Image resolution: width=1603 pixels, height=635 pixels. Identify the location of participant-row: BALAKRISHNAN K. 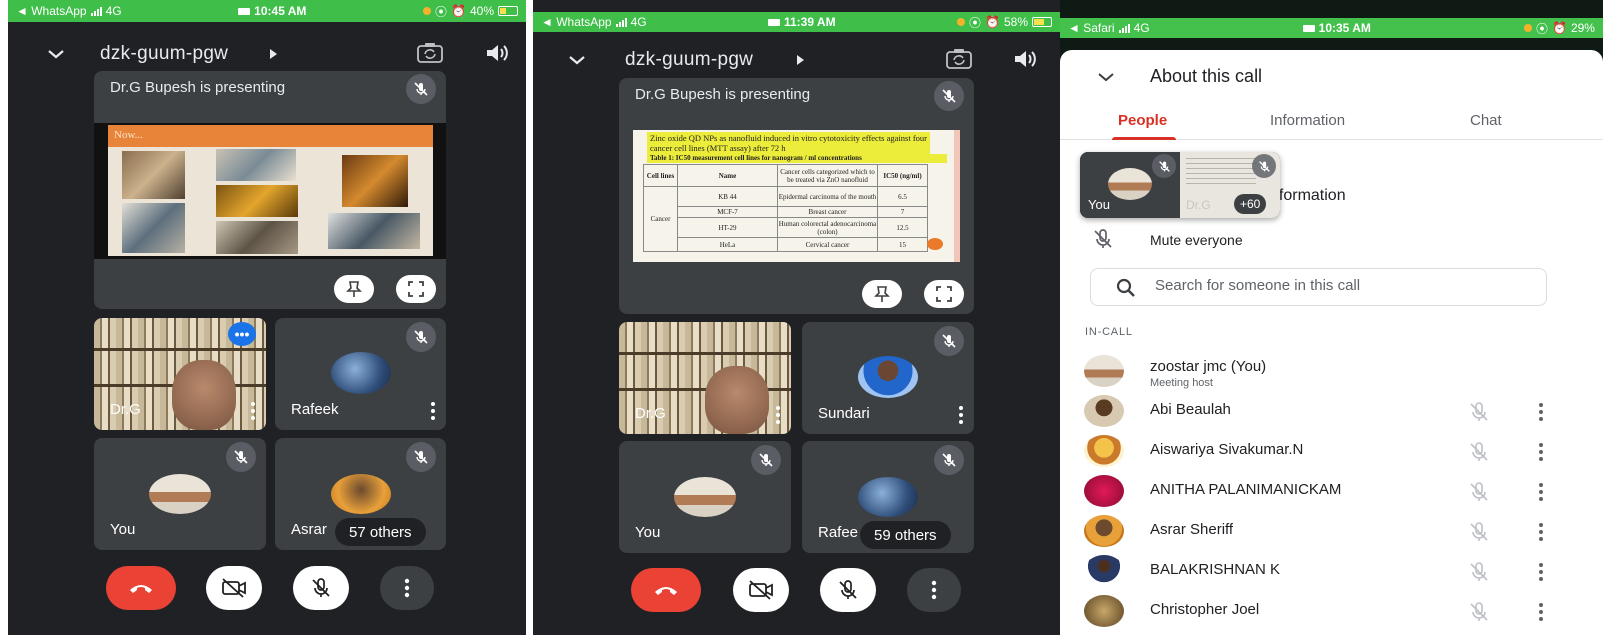
(1331, 573).